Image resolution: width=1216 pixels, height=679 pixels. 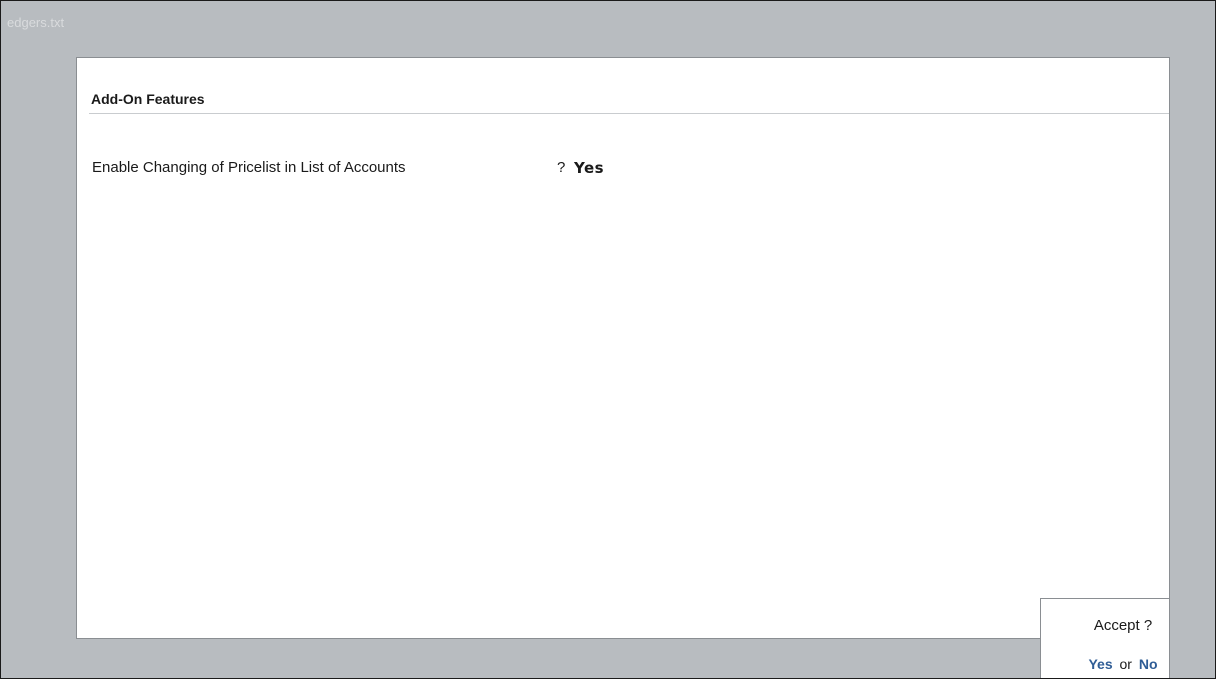 I want to click on accept-question: Accept ?, so click(x=1105, y=625).